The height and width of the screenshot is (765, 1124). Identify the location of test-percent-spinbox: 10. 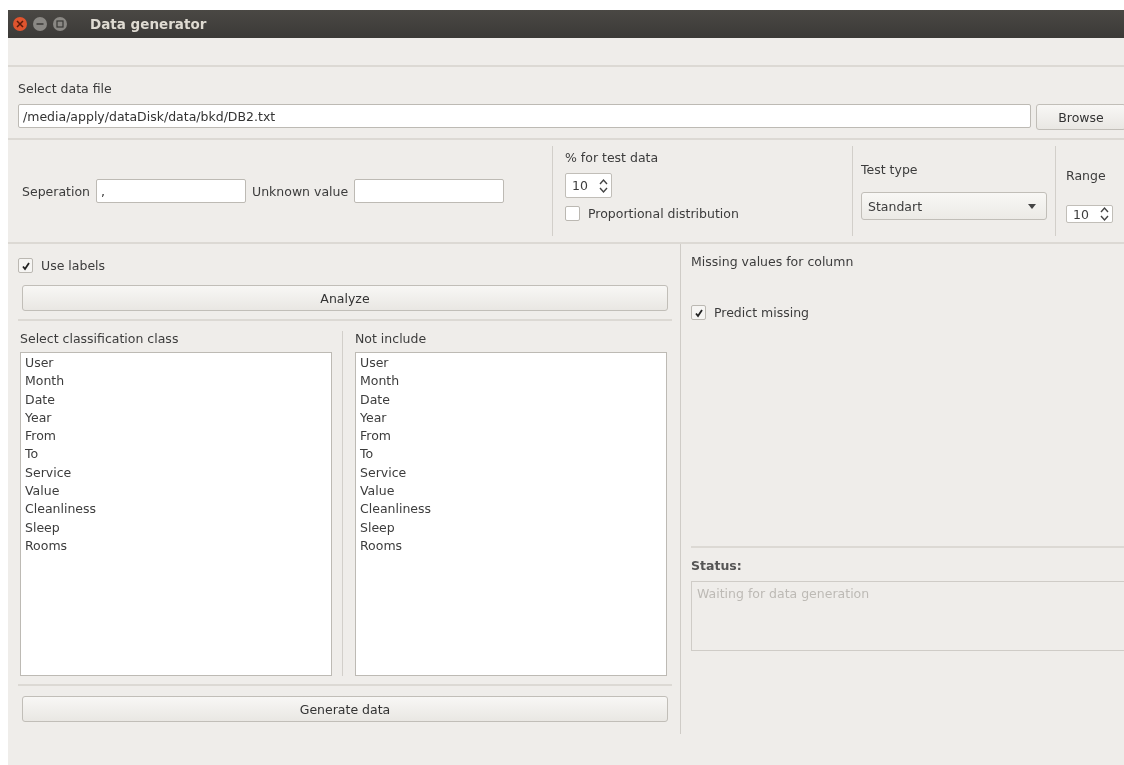
(588, 185).